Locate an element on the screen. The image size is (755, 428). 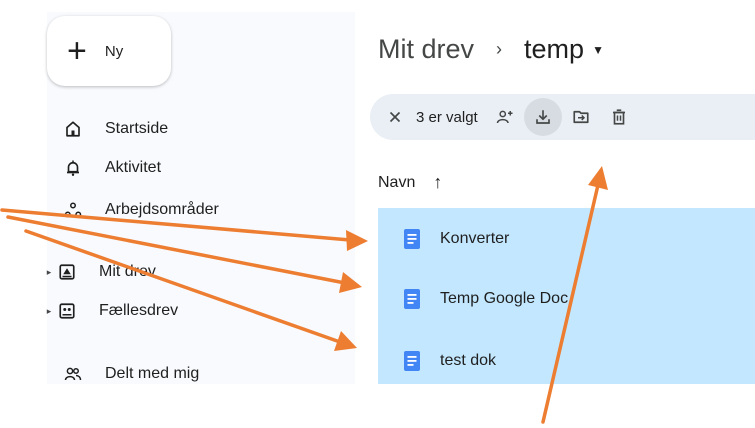
file-row: Temp Google Doc is located at coordinates (566, 299).